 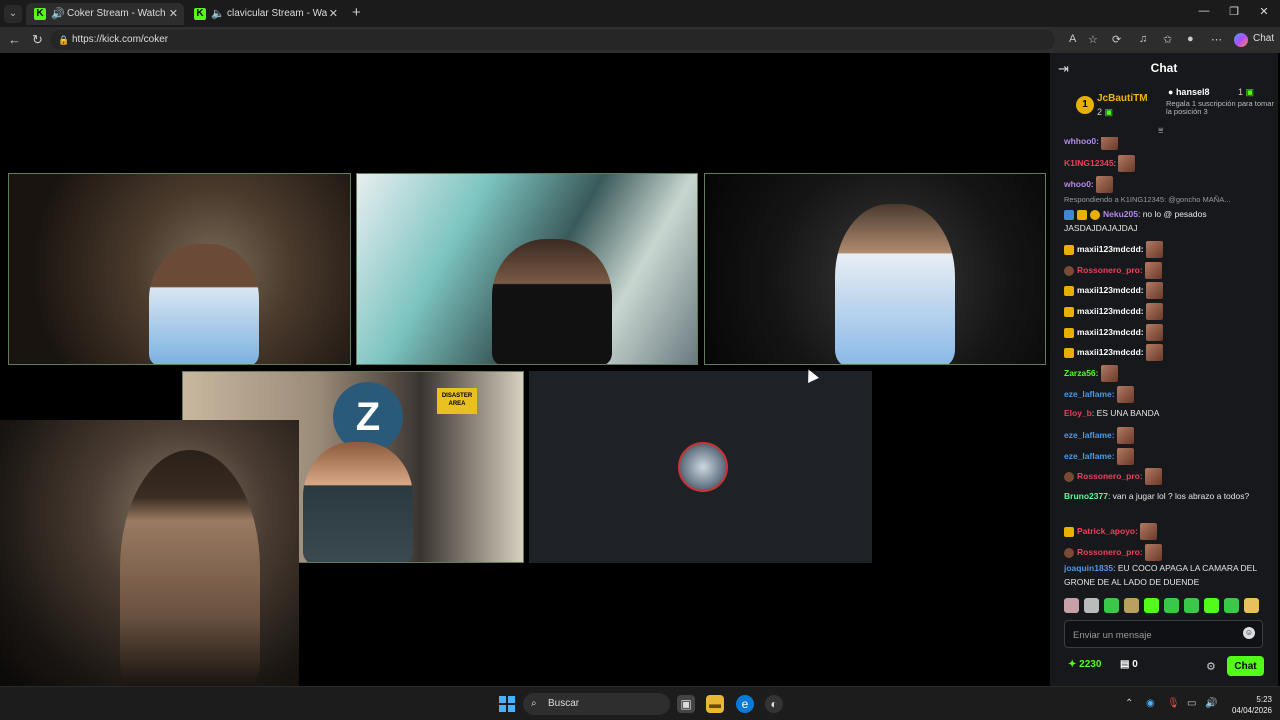 I want to click on participant-avatar, so click(x=703, y=467).